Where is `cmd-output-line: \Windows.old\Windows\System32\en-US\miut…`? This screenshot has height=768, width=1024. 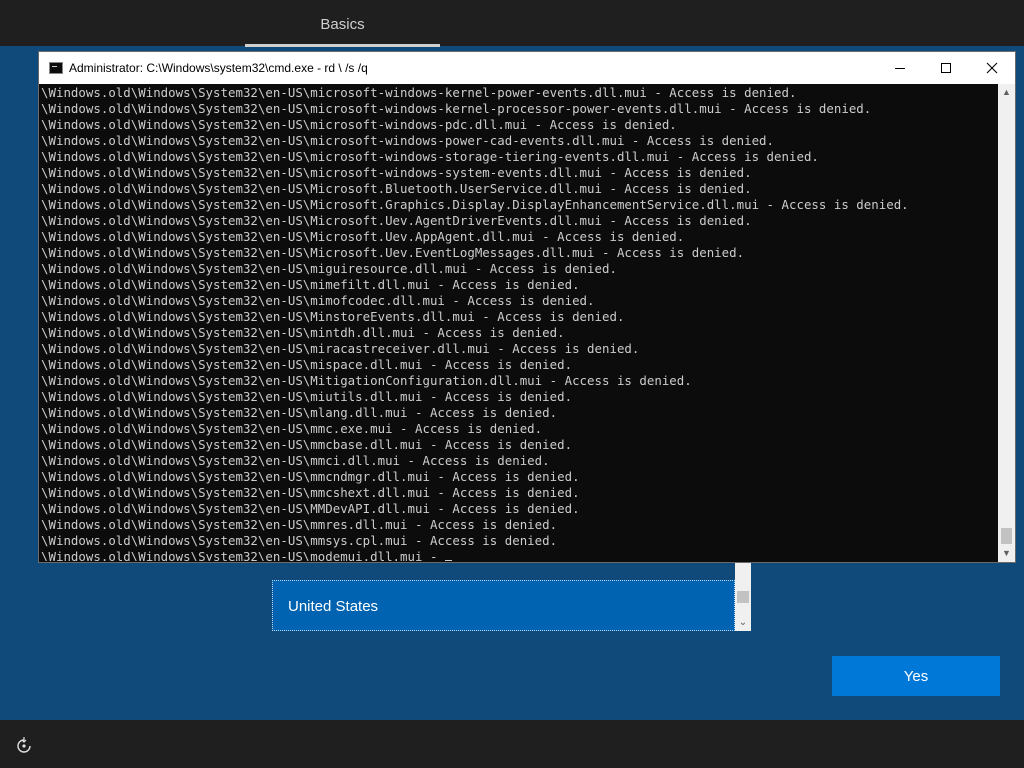 cmd-output-line: \Windows.old\Windows\System32\en-US\miut… is located at coordinates (307, 396).